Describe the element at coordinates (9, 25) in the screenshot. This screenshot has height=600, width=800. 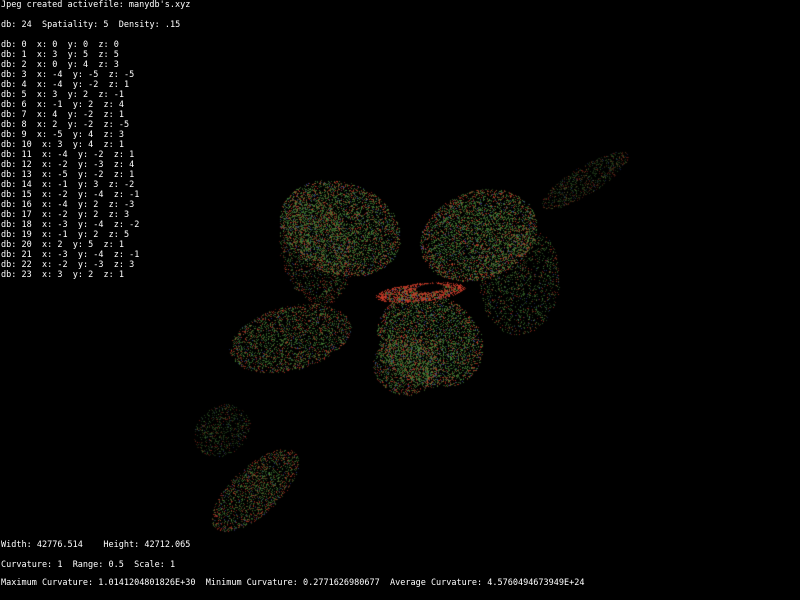
I see `db-count-label: db:` at that location.